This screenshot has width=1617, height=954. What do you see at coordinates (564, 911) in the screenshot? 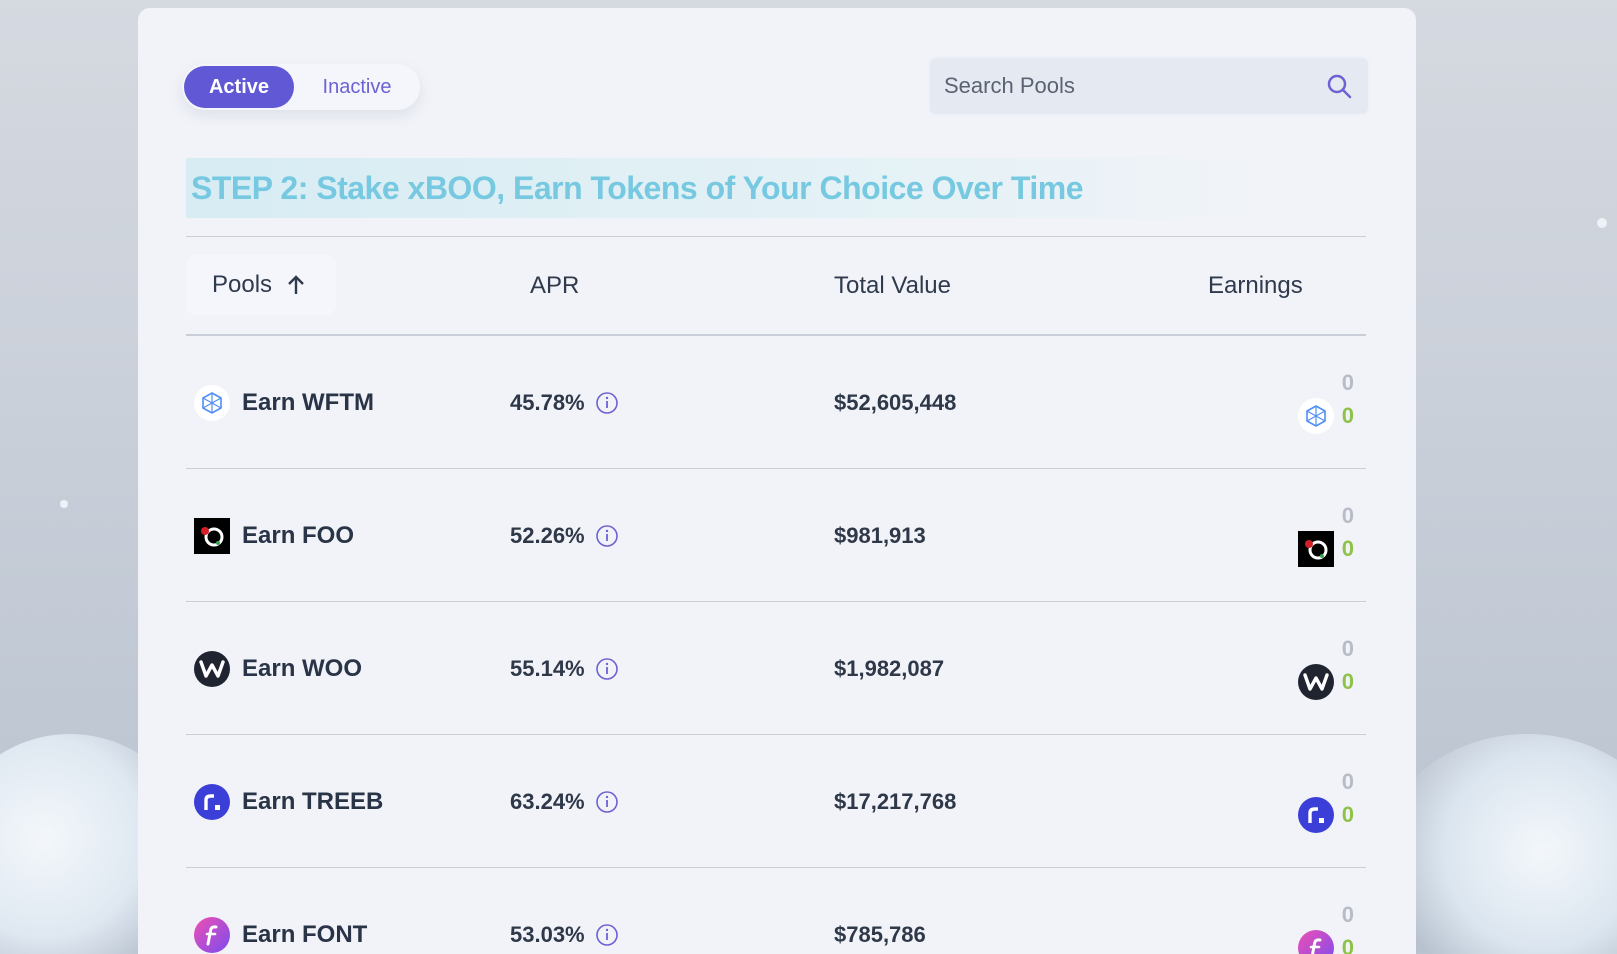
I see `apr-cell: 53.03%` at bounding box center [564, 911].